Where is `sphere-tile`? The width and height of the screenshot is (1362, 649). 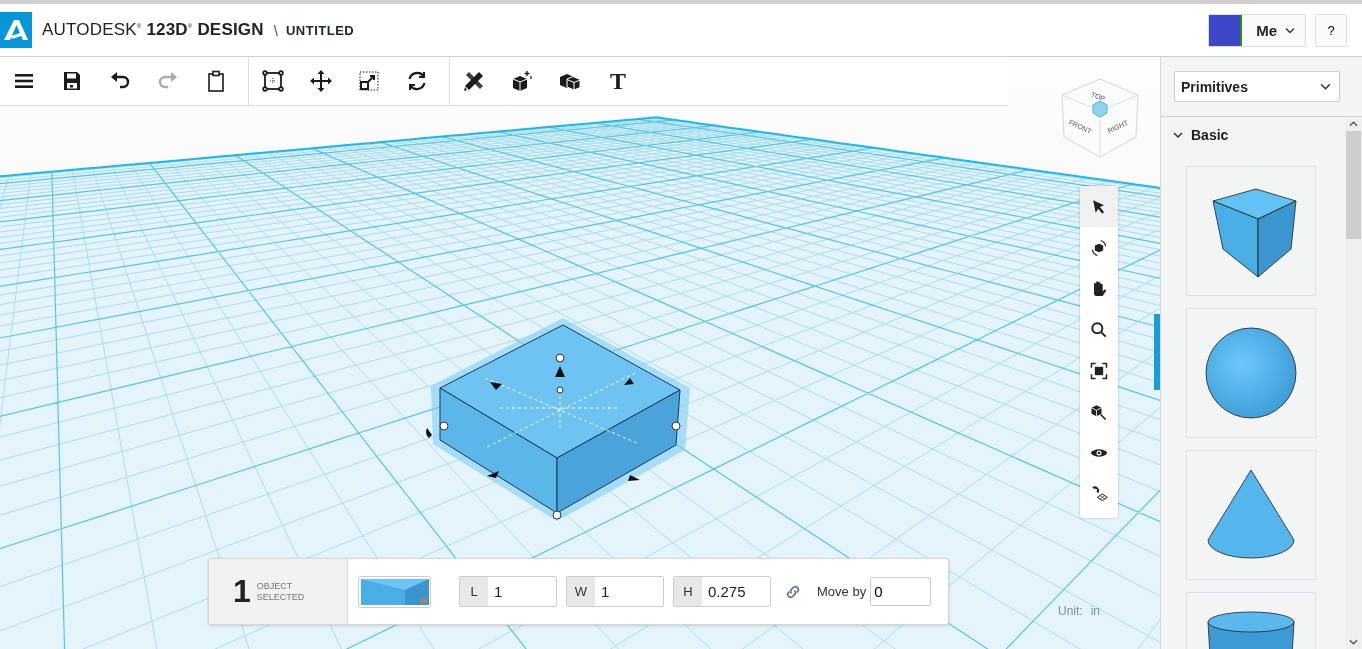 sphere-tile is located at coordinates (1251, 373).